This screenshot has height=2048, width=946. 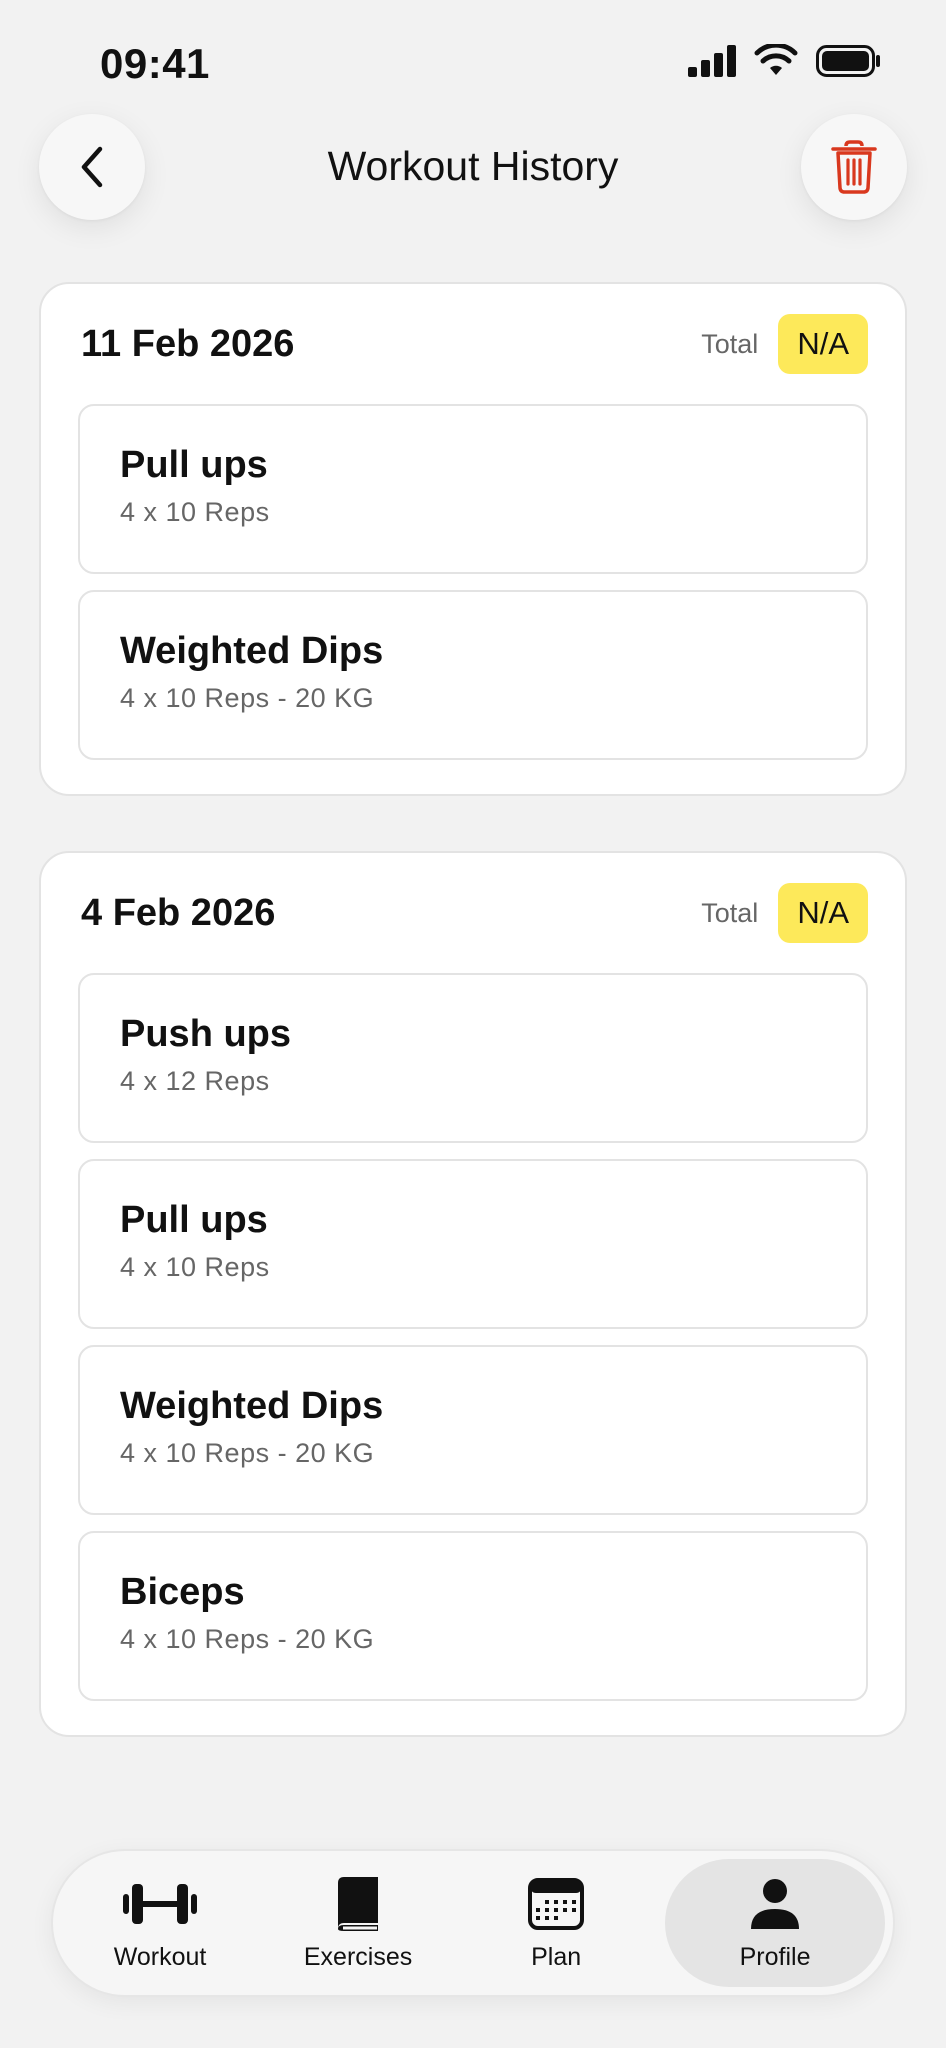 I want to click on status-time: 09:41, so click(x=155, y=63).